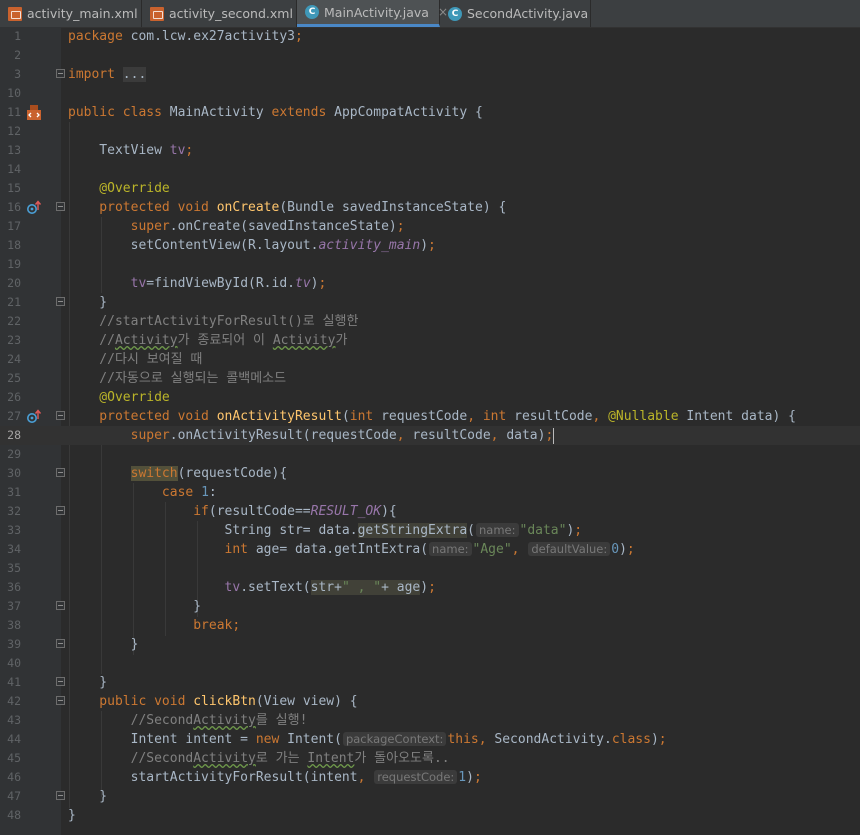 Image resolution: width=860 pixels, height=835 pixels. I want to click on java-class-icon: C, so click(455, 13).